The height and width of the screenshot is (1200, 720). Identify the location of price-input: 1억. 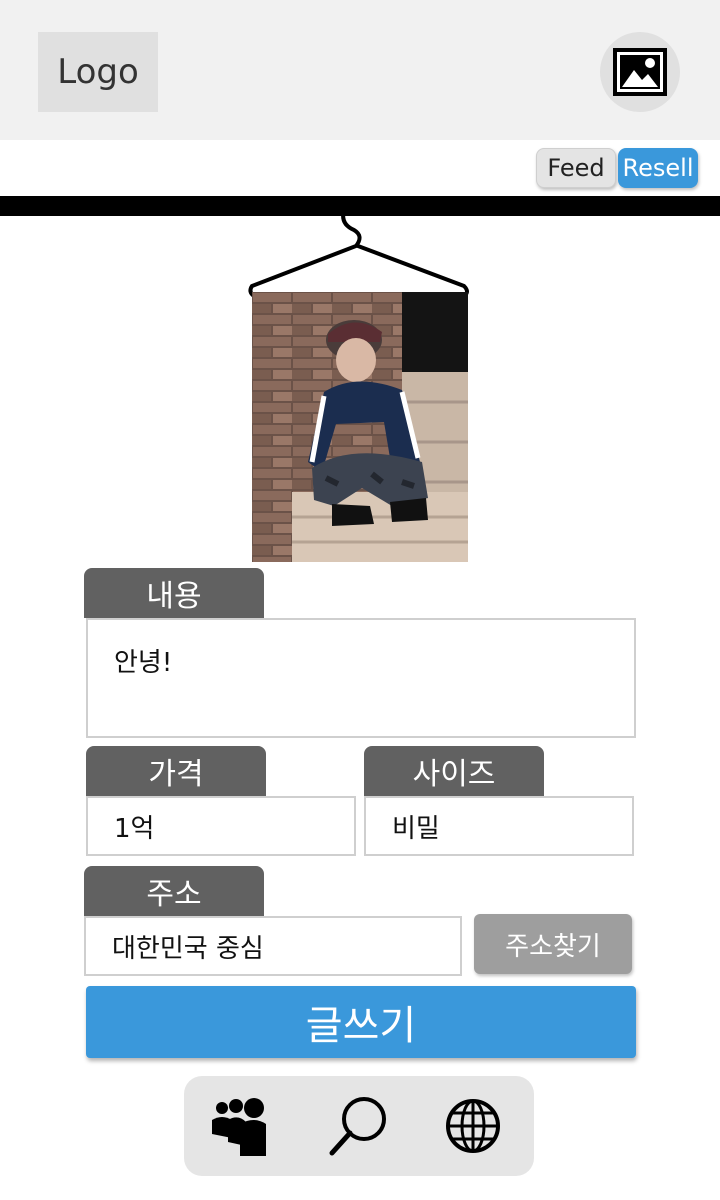
(221, 826).